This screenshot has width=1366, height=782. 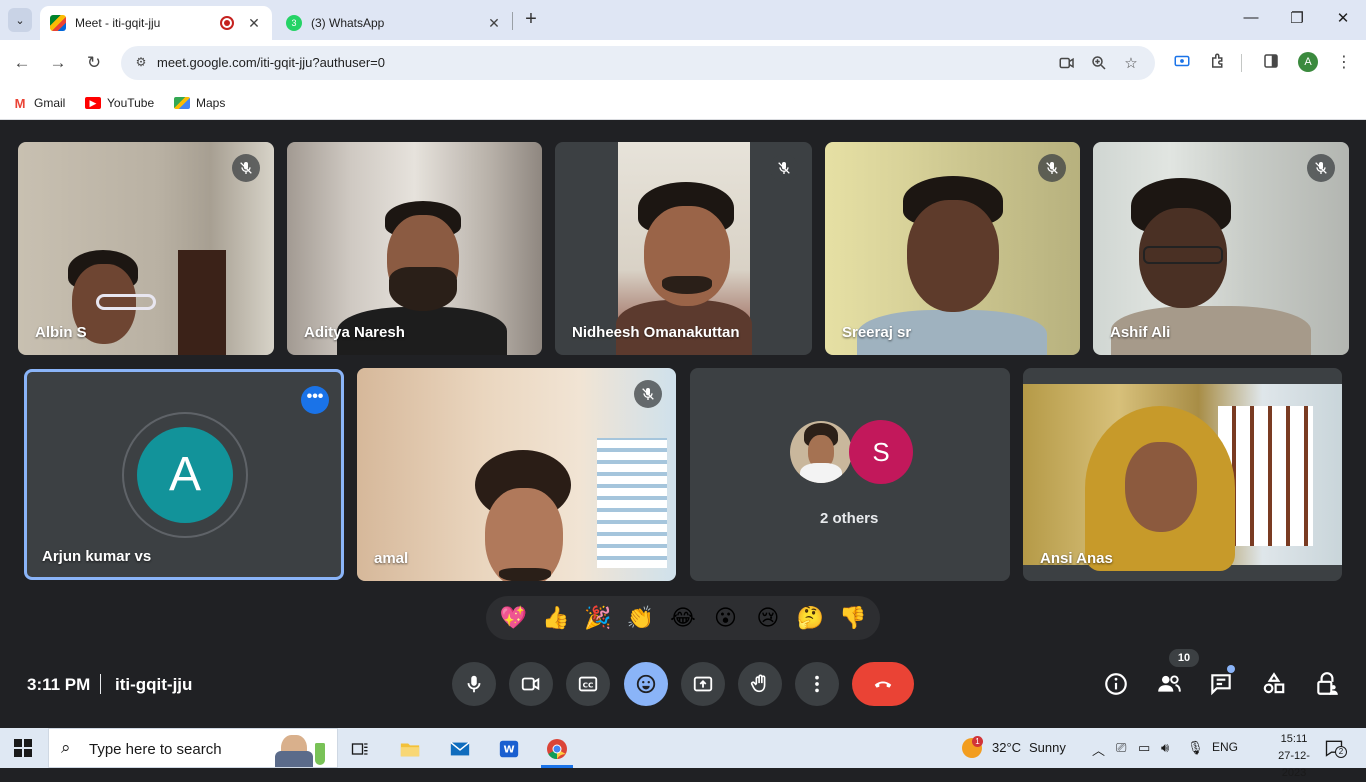 What do you see at coordinates (156, 23) in the screenshot?
I see `tab-meet: Meet - iti-gqit-jju ✕` at bounding box center [156, 23].